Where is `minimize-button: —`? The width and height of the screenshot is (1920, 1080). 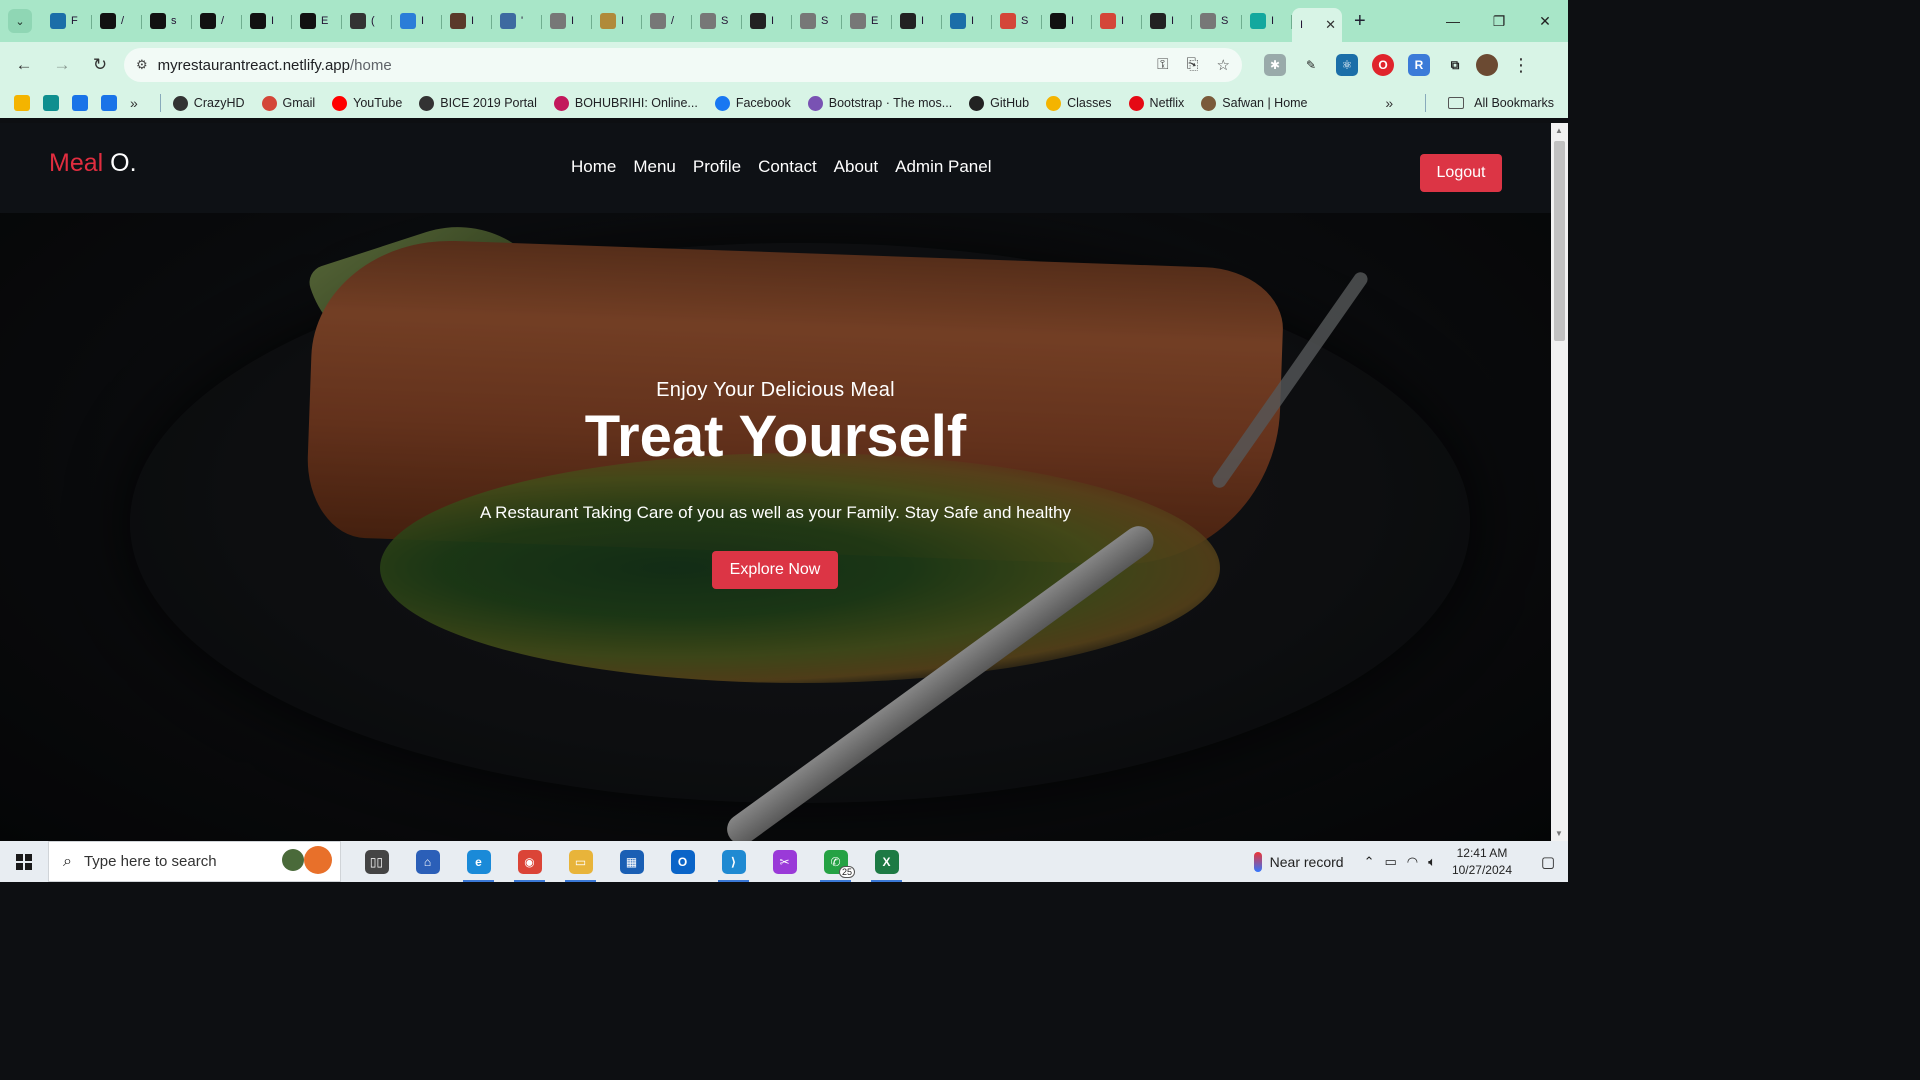 minimize-button: — is located at coordinates (1453, 21).